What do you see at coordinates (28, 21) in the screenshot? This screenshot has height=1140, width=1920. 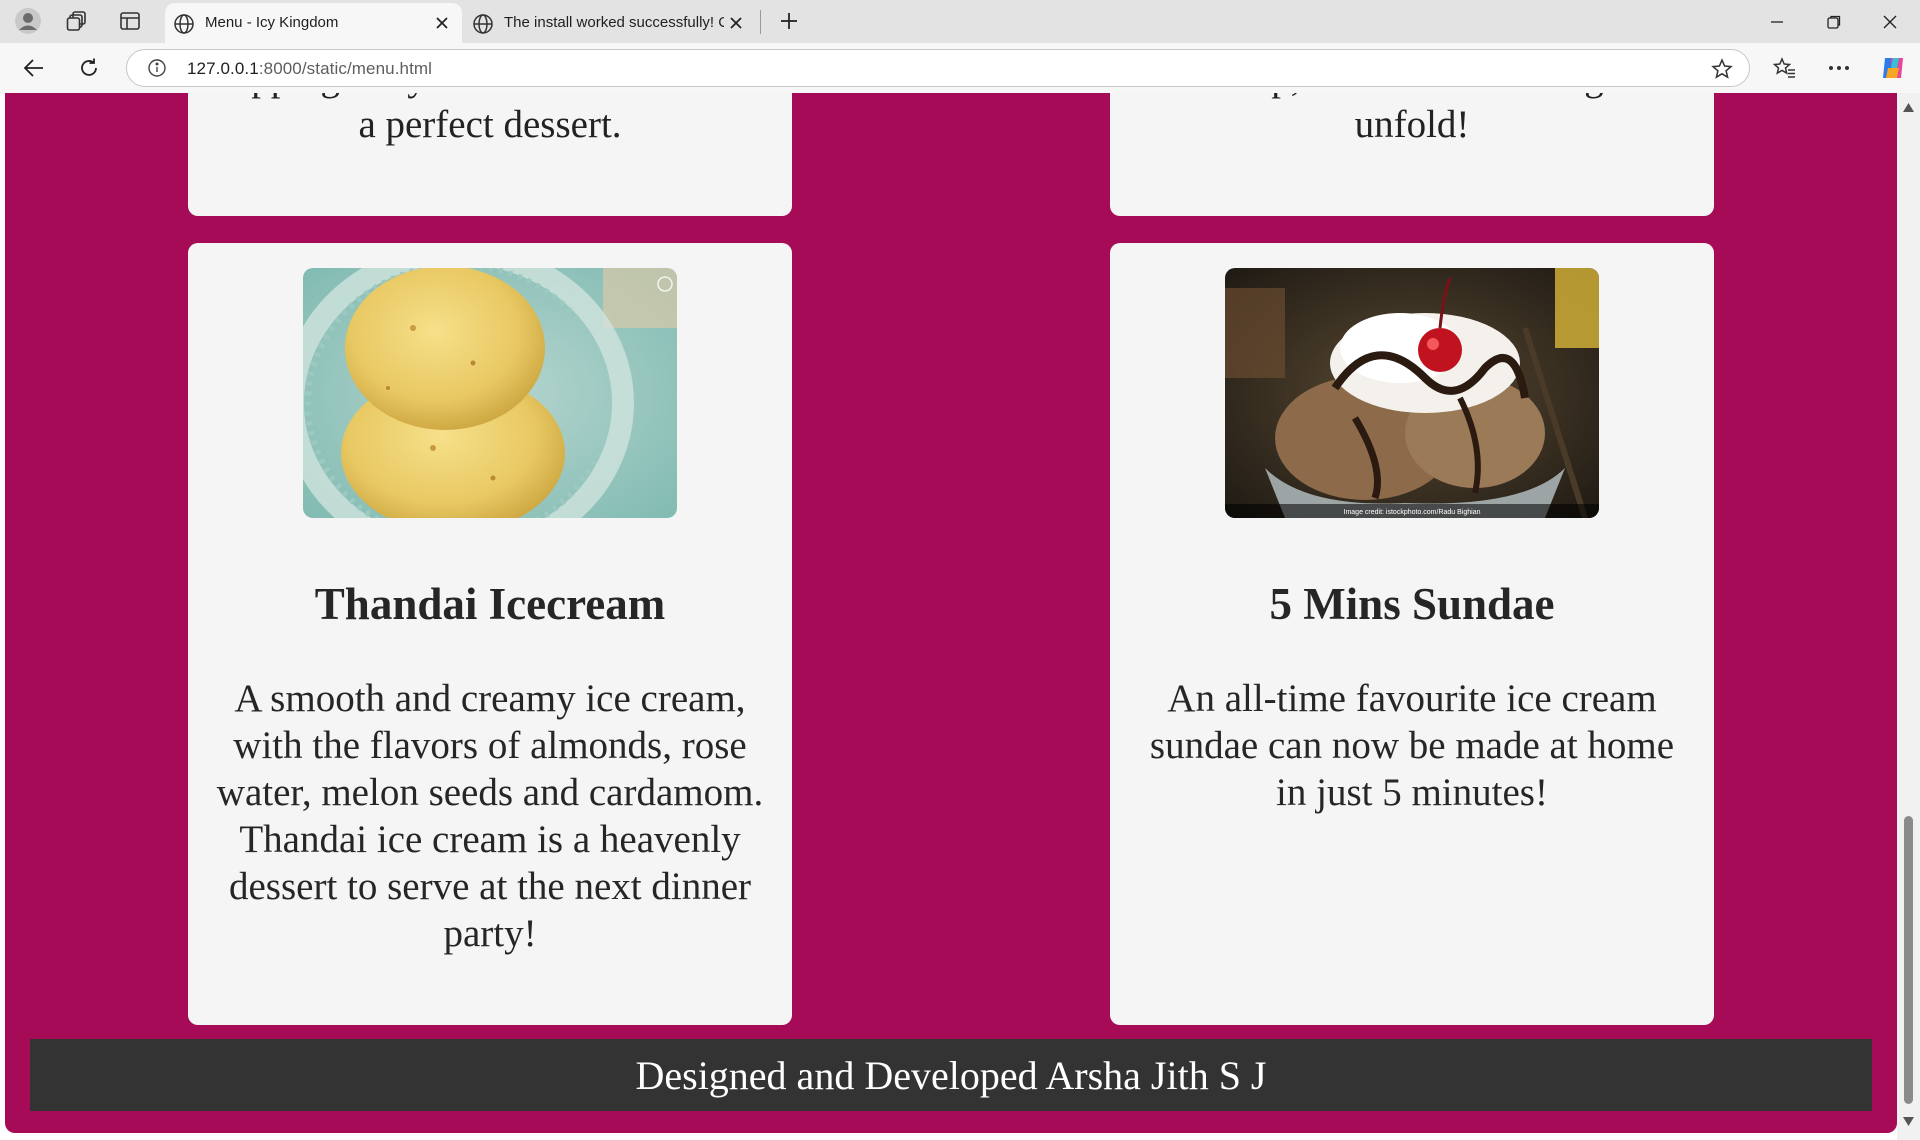 I see `profile-icon` at bounding box center [28, 21].